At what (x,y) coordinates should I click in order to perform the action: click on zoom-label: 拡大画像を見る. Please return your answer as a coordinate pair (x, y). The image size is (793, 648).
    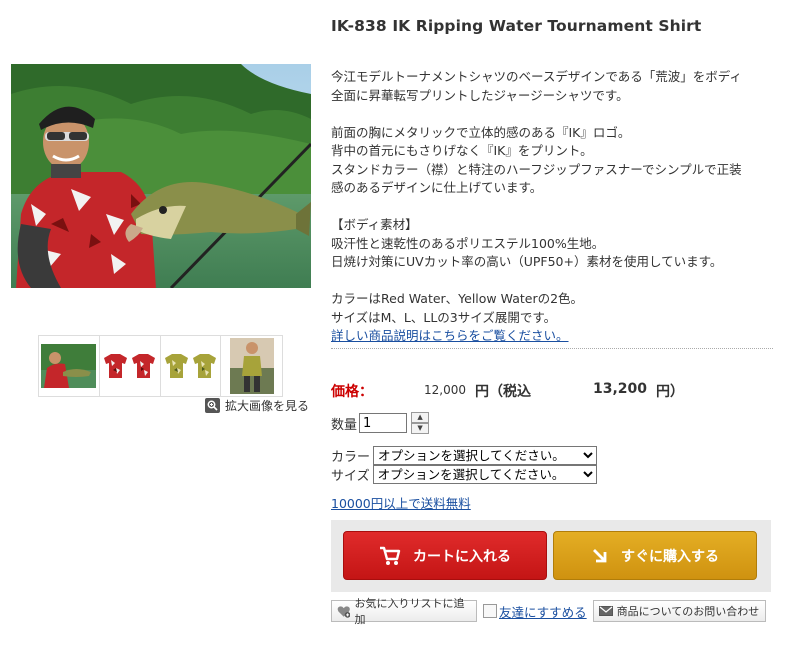
    Looking at the image, I should click on (267, 406).